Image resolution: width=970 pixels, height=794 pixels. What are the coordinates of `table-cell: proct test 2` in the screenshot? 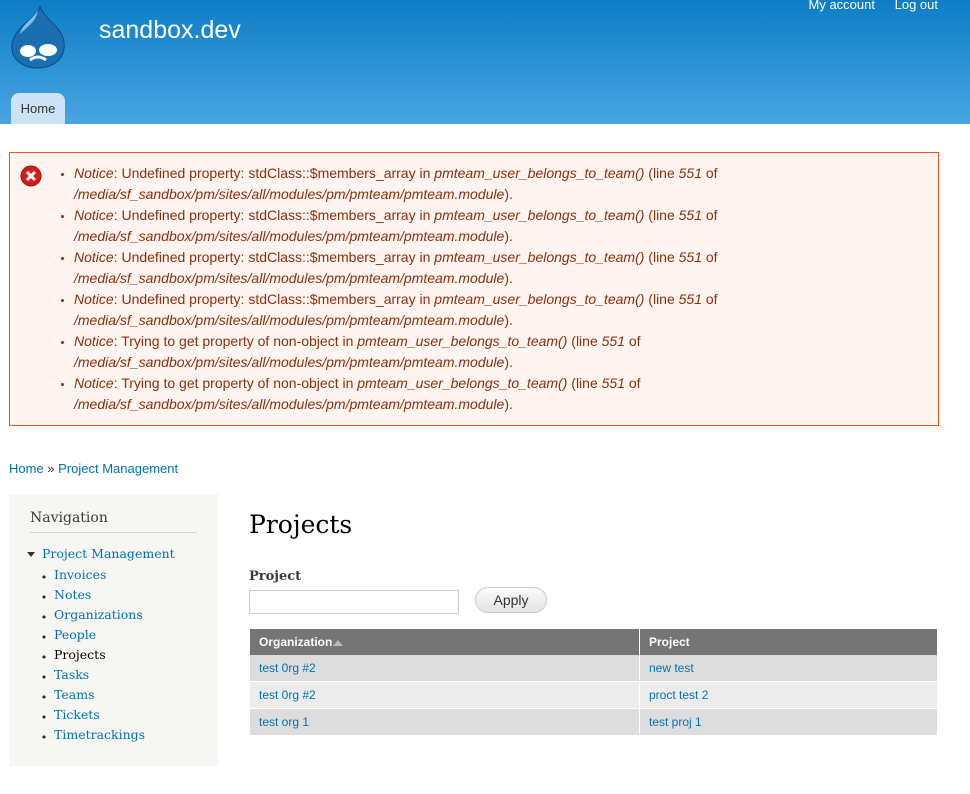 It's located at (788, 695).